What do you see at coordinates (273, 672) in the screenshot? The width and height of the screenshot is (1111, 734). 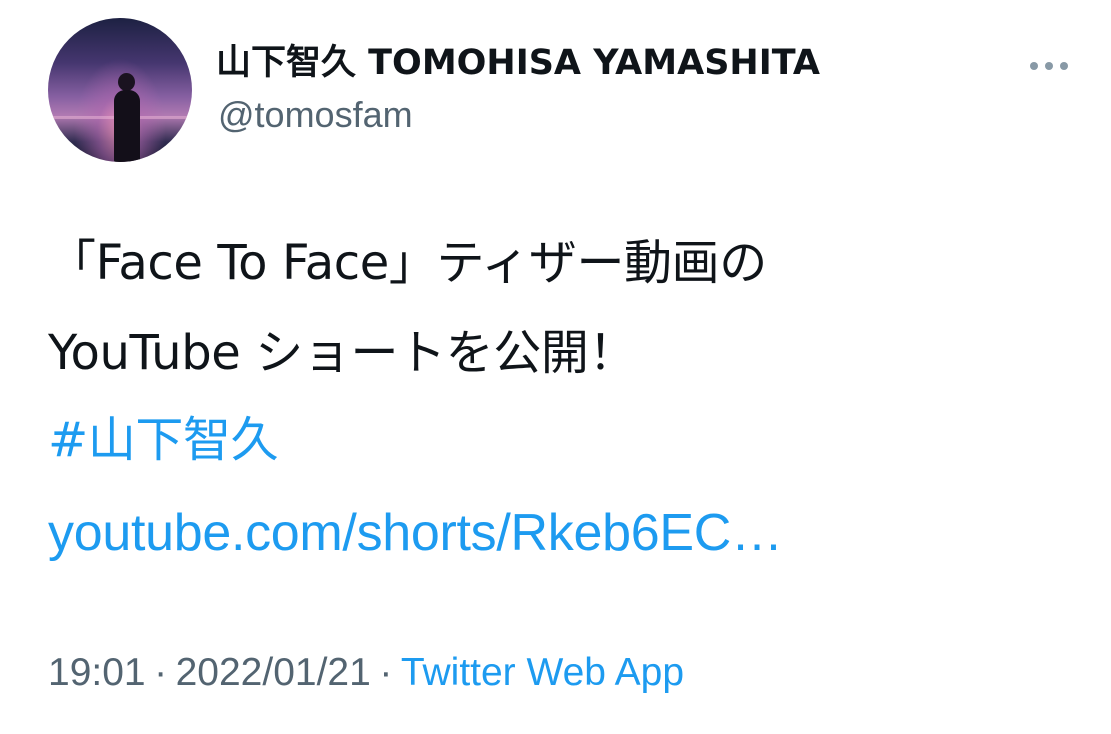 I see `tweet-date: 2022/01/21` at bounding box center [273, 672].